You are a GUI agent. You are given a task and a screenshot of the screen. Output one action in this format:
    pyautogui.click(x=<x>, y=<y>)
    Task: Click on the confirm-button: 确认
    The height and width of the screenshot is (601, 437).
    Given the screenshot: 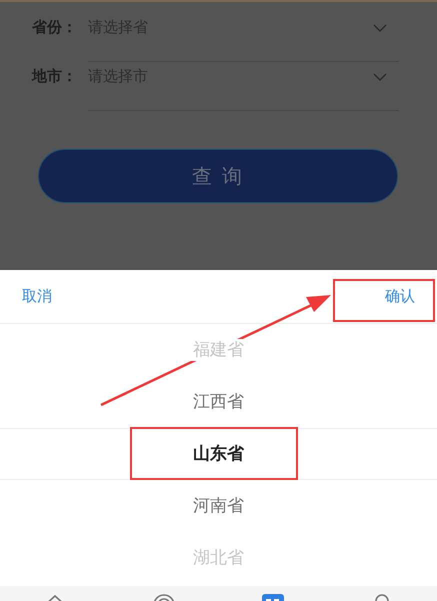 What is the action you would take?
    pyautogui.click(x=400, y=296)
    